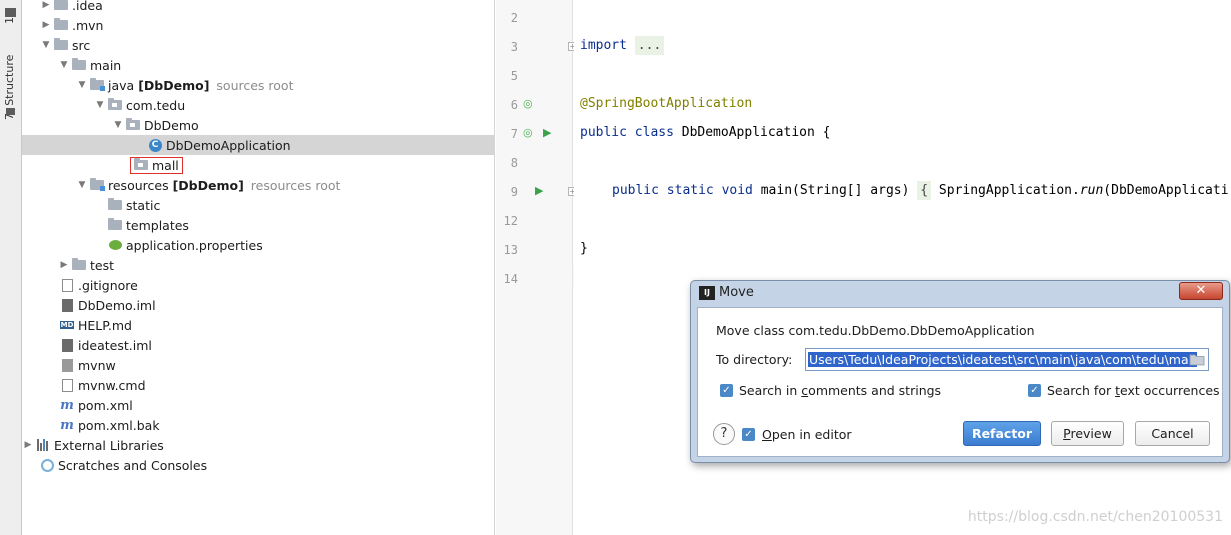 The height and width of the screenshot is (535, 1231). What do you see at coordinates (258, 305) in the screenshot?
I see `tree-row-dbdemo-iml: DbDemo.iml` at bounding box center [258, 305].